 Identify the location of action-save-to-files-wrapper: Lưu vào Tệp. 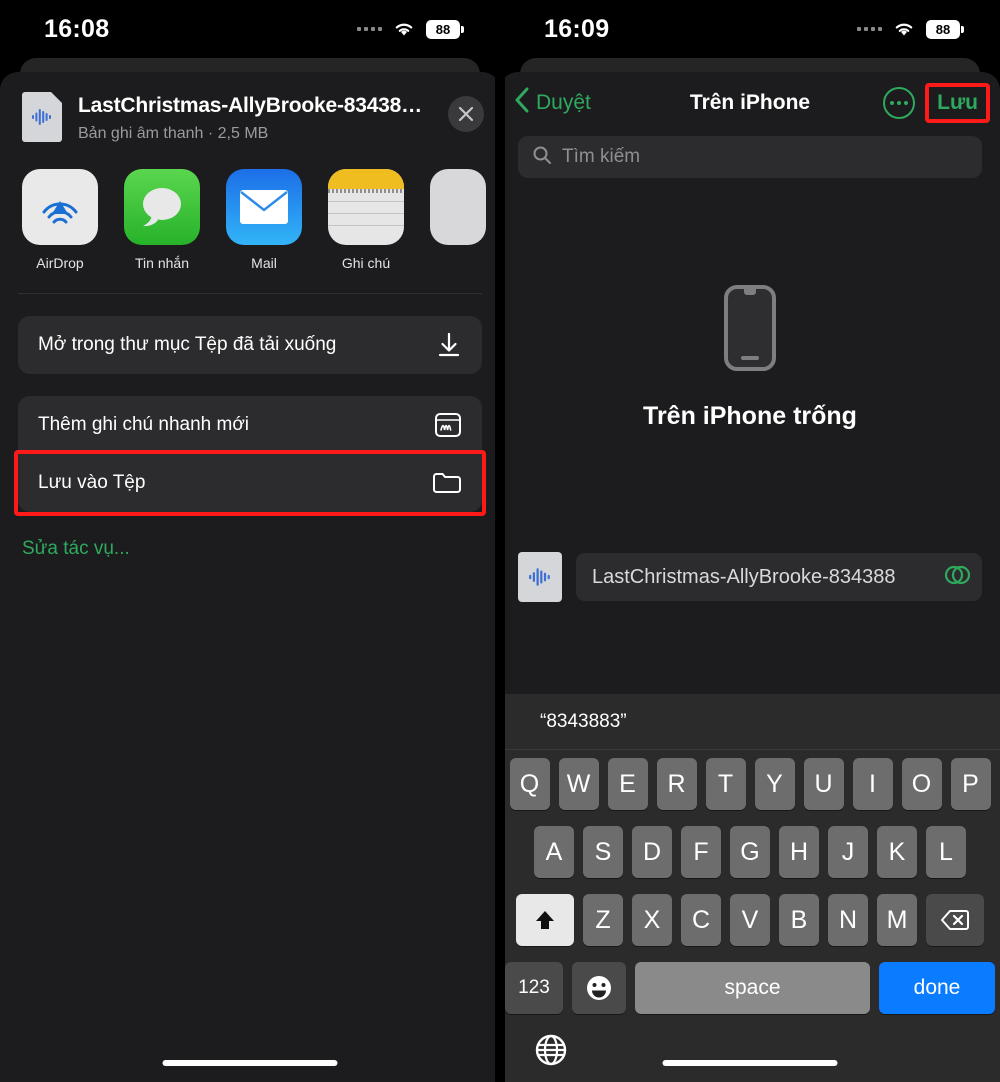
(250, 483).